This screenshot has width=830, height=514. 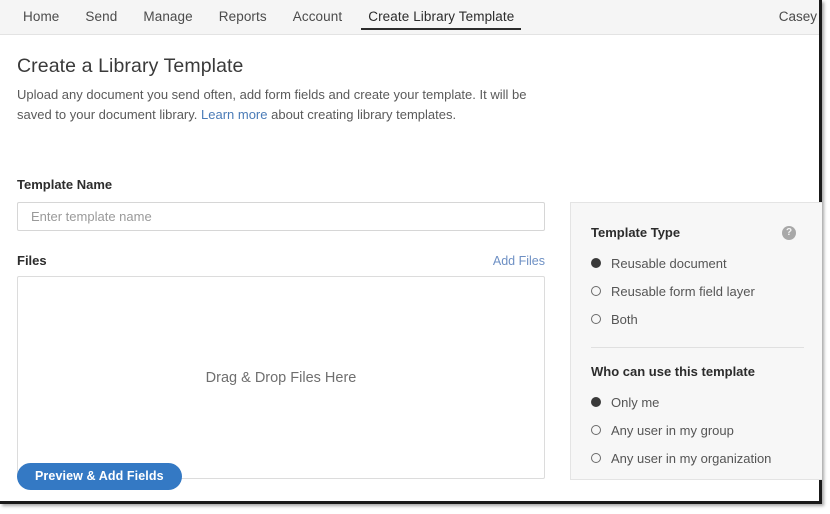 What do you see at coordinates (65, 184) in the screenshot?
I see `template-name-label: Template Name` at bounding box center [65, 184].